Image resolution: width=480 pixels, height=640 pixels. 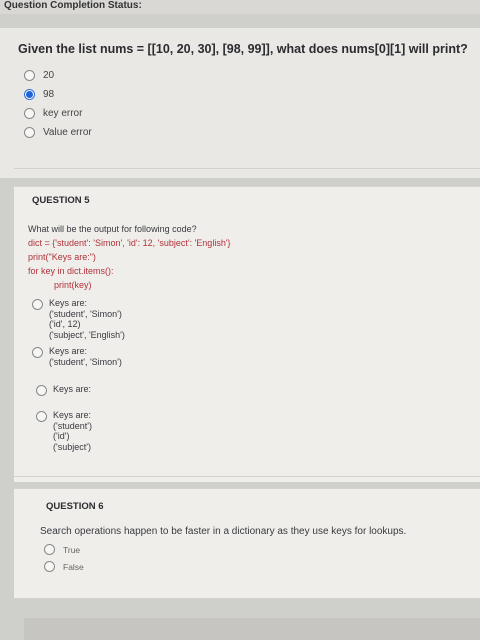 What do you see at coordinates (49, 94) in the screenshot?
I see `option-label: 98` at bounding box center [49, 94].